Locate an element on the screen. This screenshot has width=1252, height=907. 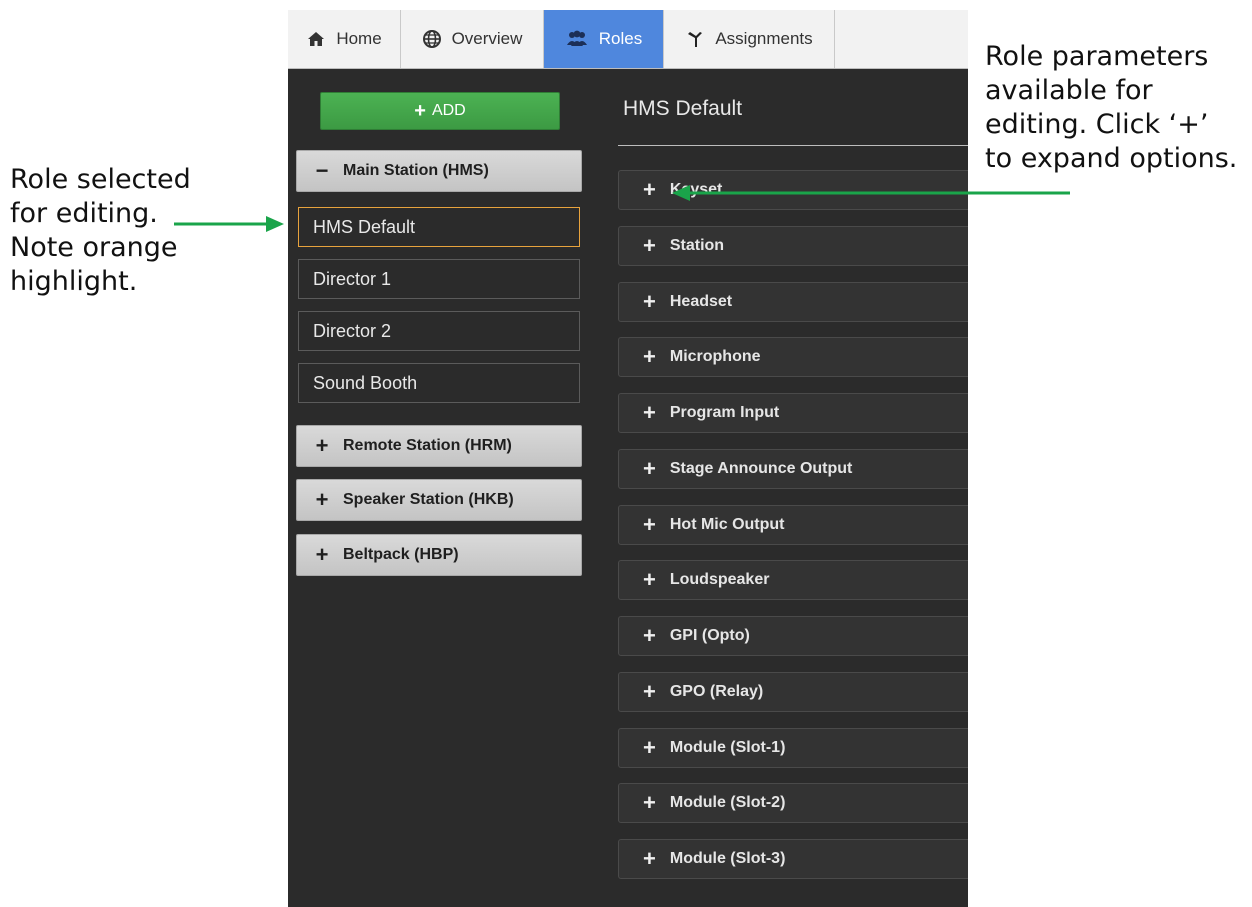
title-divider is located at coordinates (793, 145).